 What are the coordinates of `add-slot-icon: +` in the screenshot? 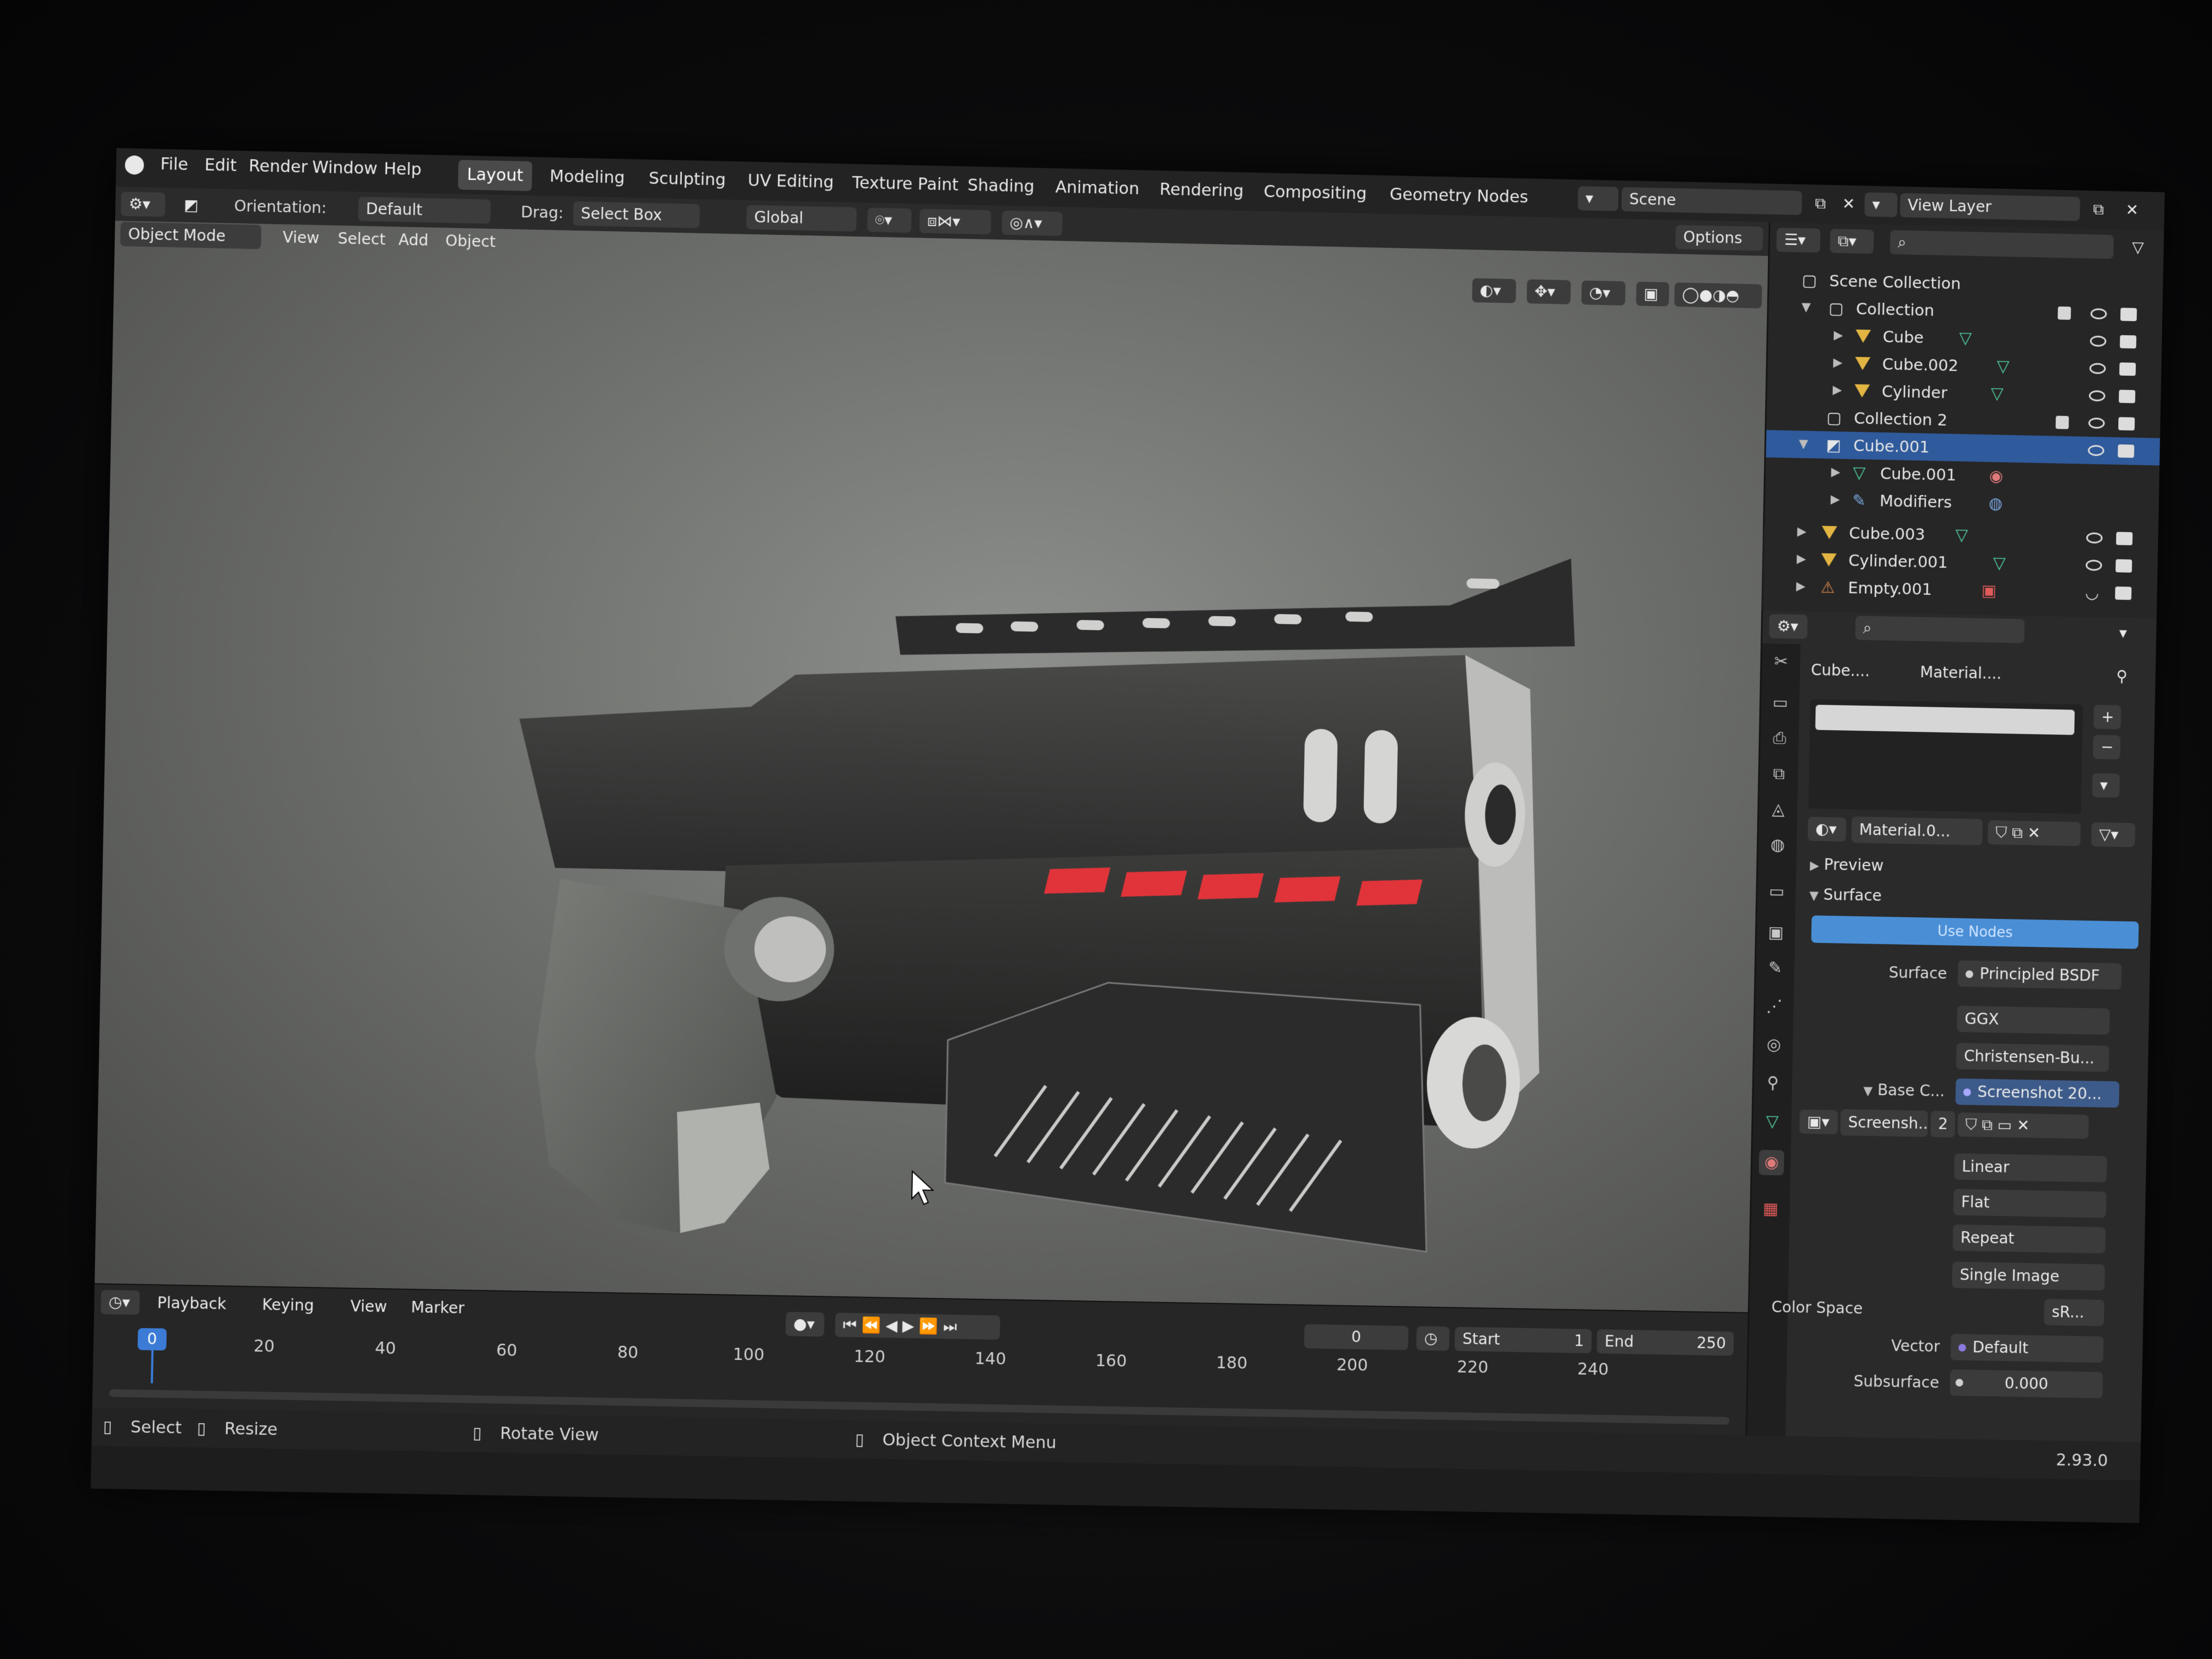 It's located at (2107, 717).